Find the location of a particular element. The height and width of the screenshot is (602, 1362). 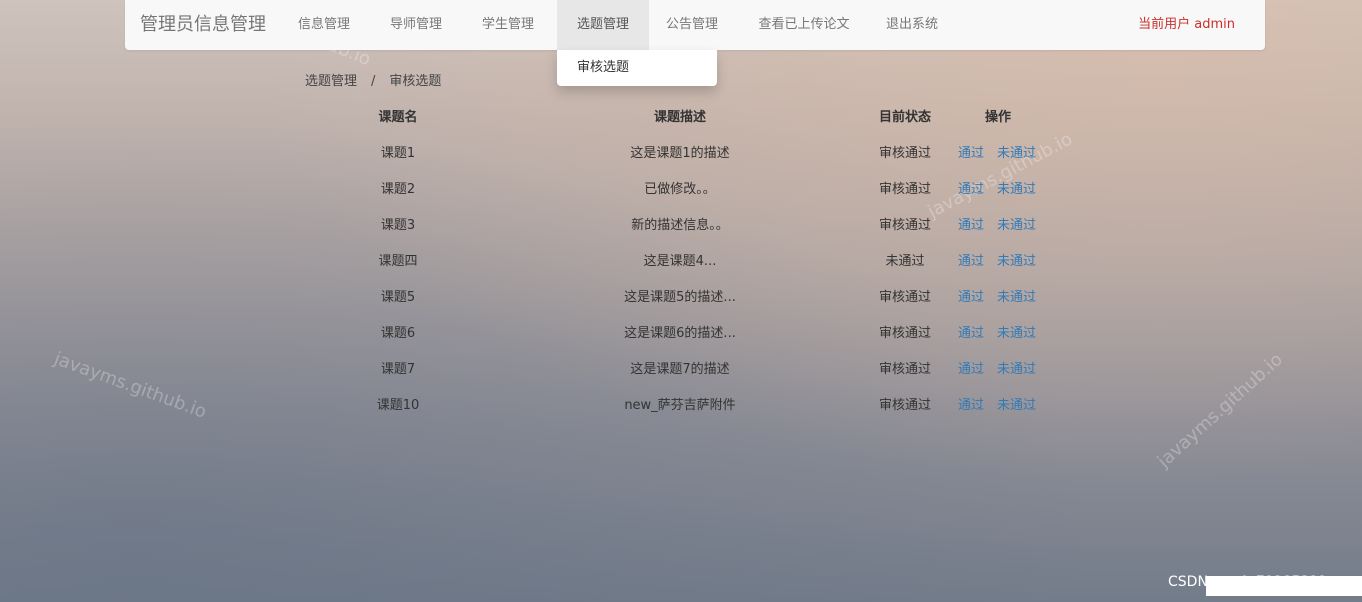

table-row: 课题1 这是课题1的描述 审核通过 通过 未通过 is located at coordinates (681, 154).